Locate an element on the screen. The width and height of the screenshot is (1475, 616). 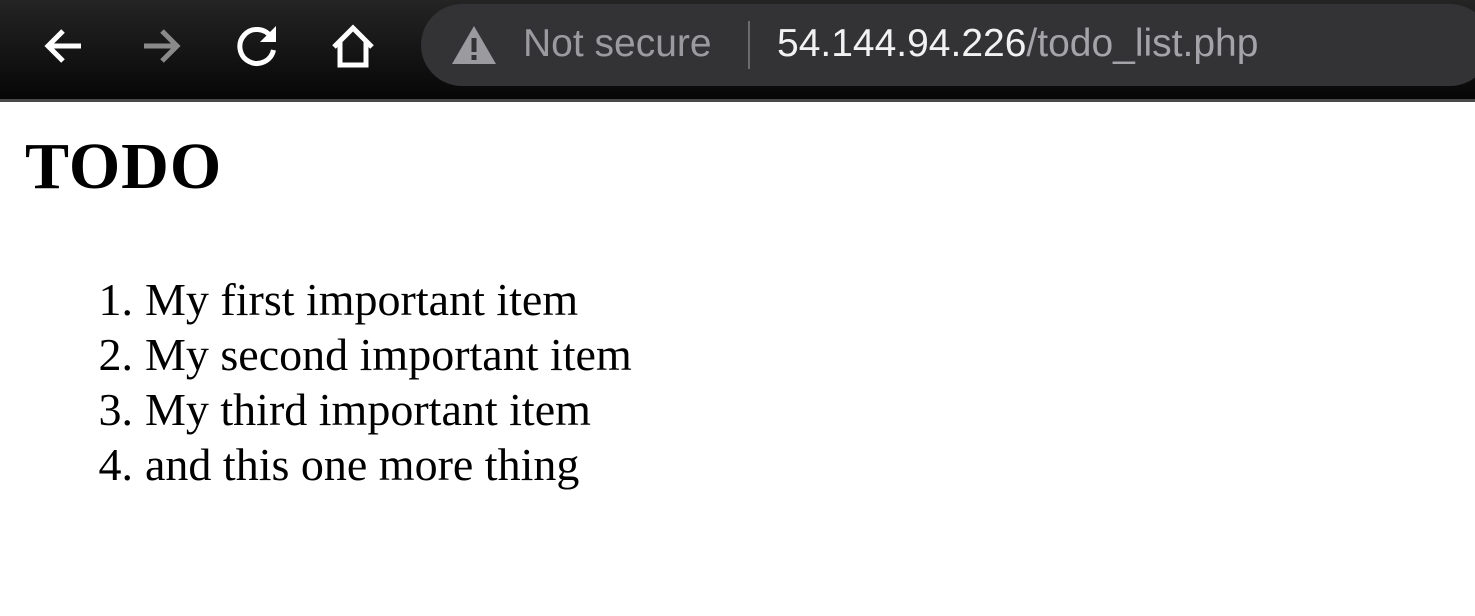
list-item-number: 3. is located at coordinates (116, 409).